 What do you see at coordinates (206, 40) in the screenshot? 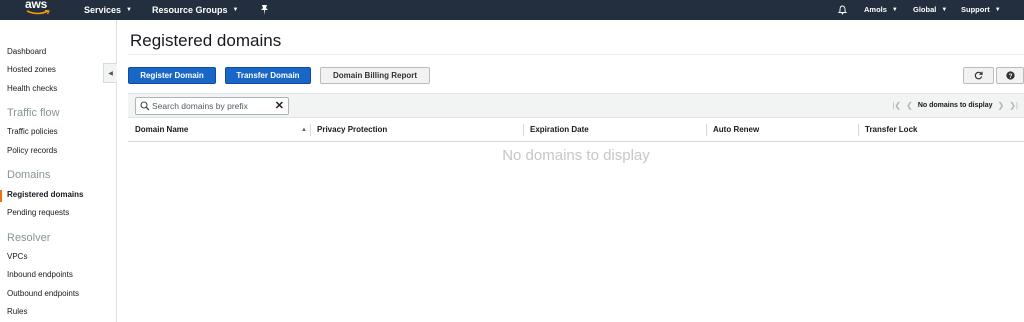
I see `page-title: Registered domains` at bounding box center [206, 40].